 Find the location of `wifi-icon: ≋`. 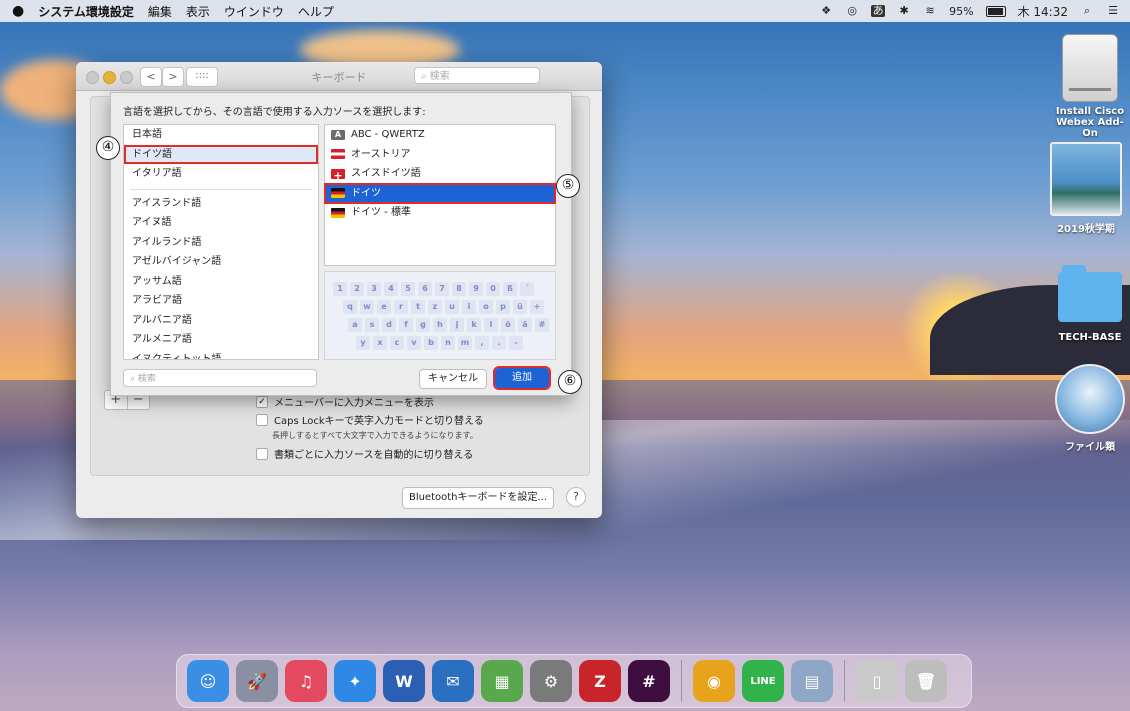

wifi-icon: ≋ is located at coordinates (930, 11).